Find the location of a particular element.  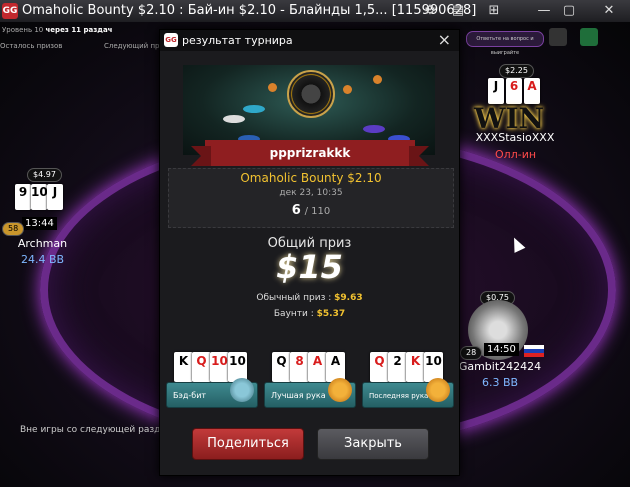

award-card: A is located at coordinates (317, 367).